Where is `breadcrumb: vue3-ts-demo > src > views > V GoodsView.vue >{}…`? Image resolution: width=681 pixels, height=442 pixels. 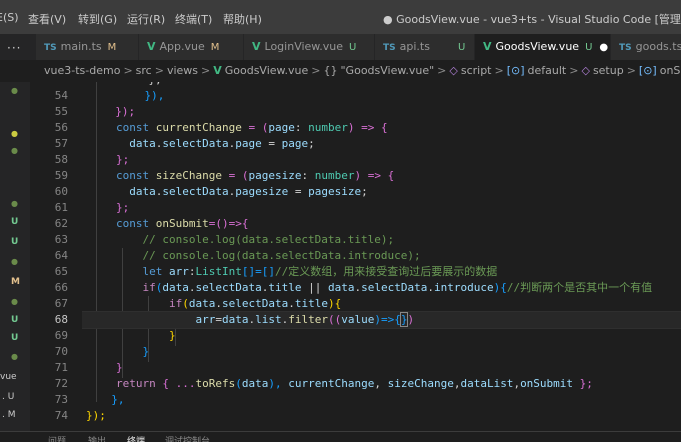 breadcrumb: vue3-ts-demo > src > views > V GoodsView.vue >{}… is located at coordinates (340, 71).